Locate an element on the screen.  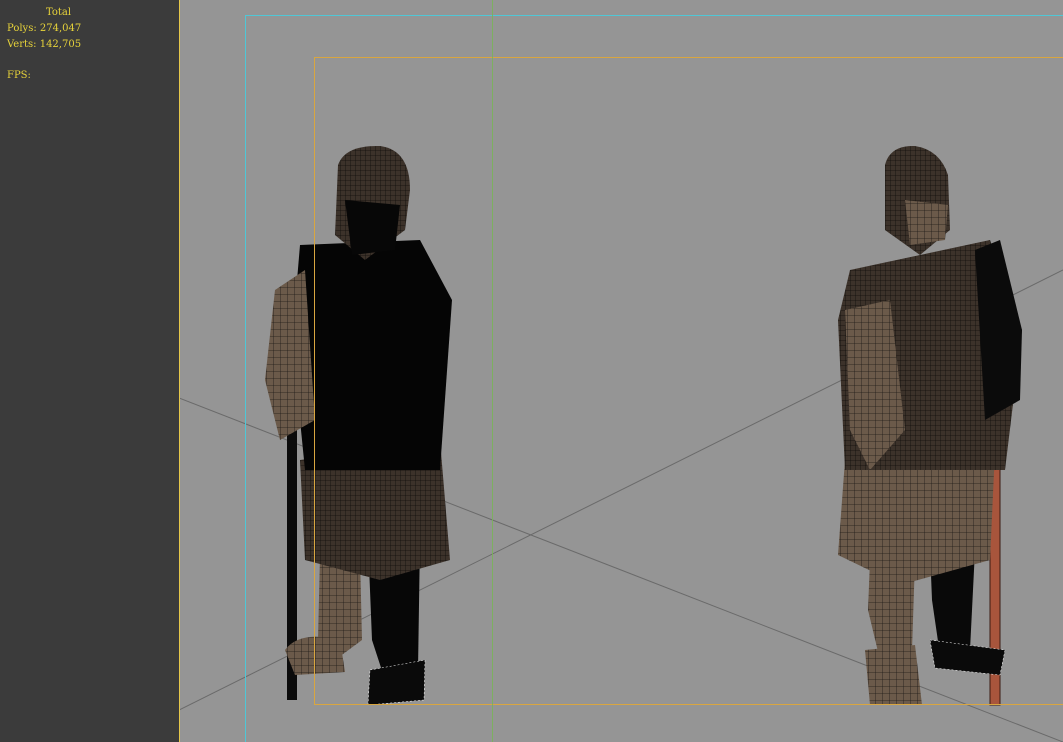
warrior-right-model is located at coordinates (930, 425).